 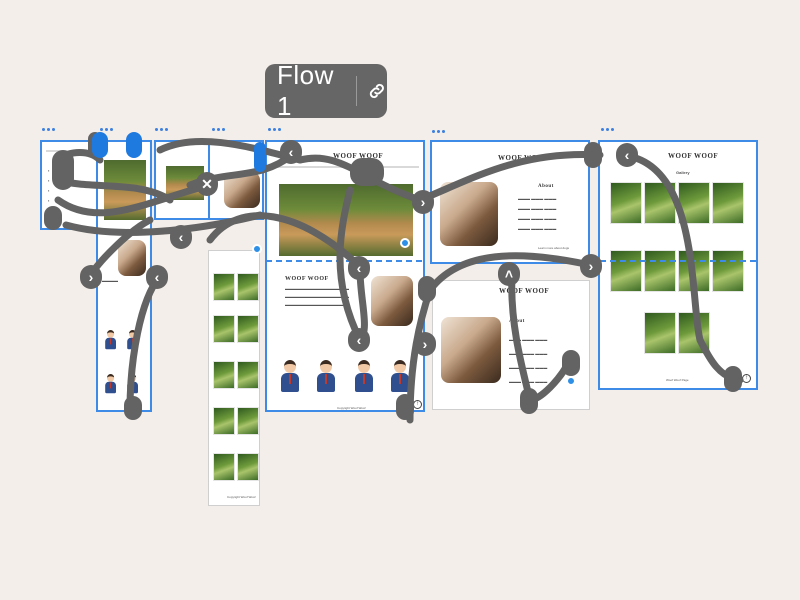 I want to click on chevron-up-icon: ˄, so click(x=509, y=274).